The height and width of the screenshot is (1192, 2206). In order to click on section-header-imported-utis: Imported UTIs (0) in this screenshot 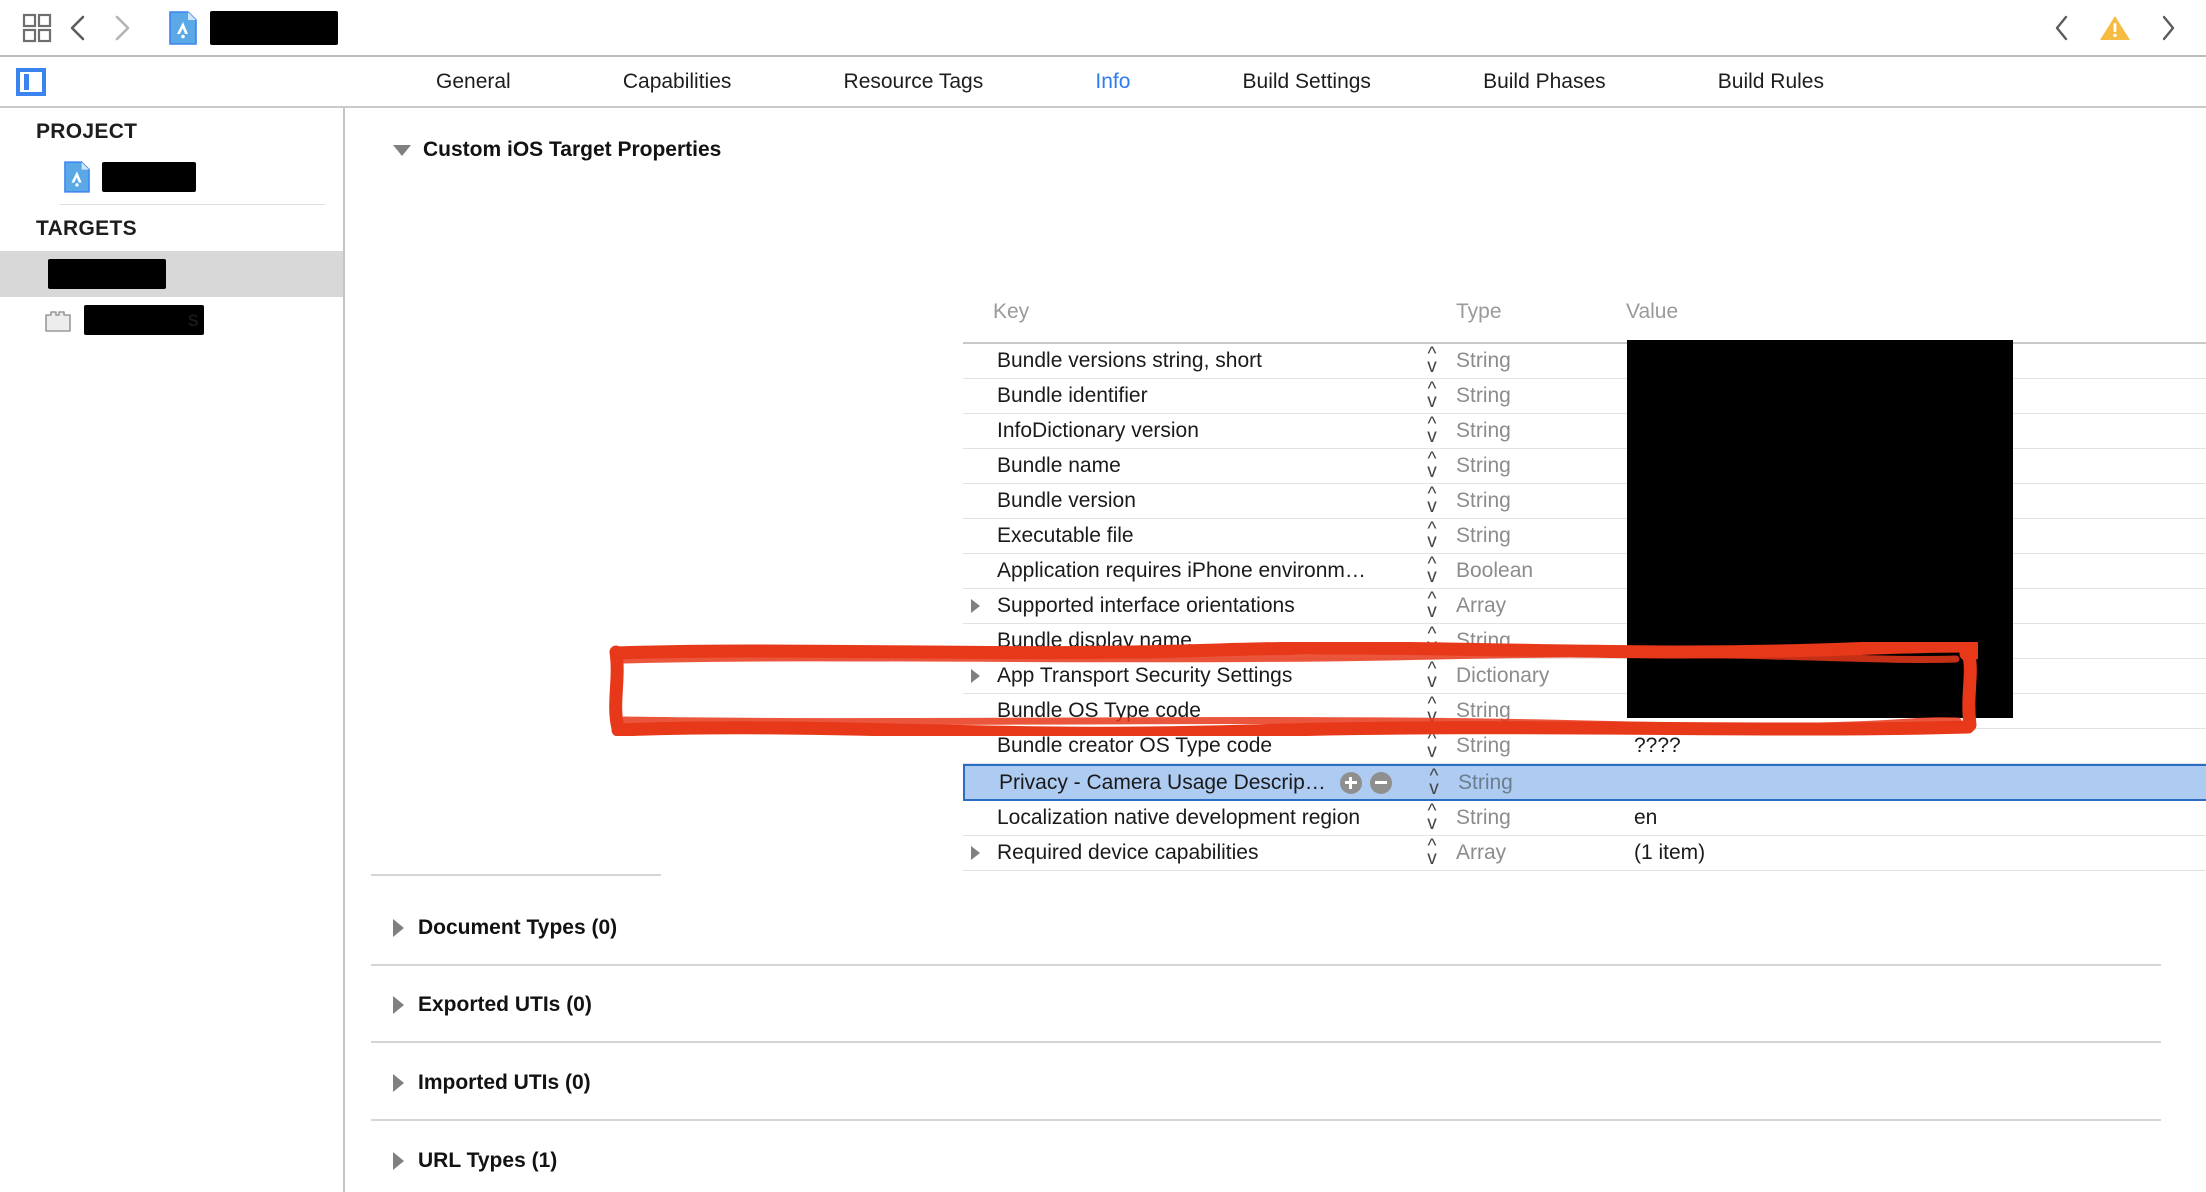, I will do `click(1275, 1083)`.